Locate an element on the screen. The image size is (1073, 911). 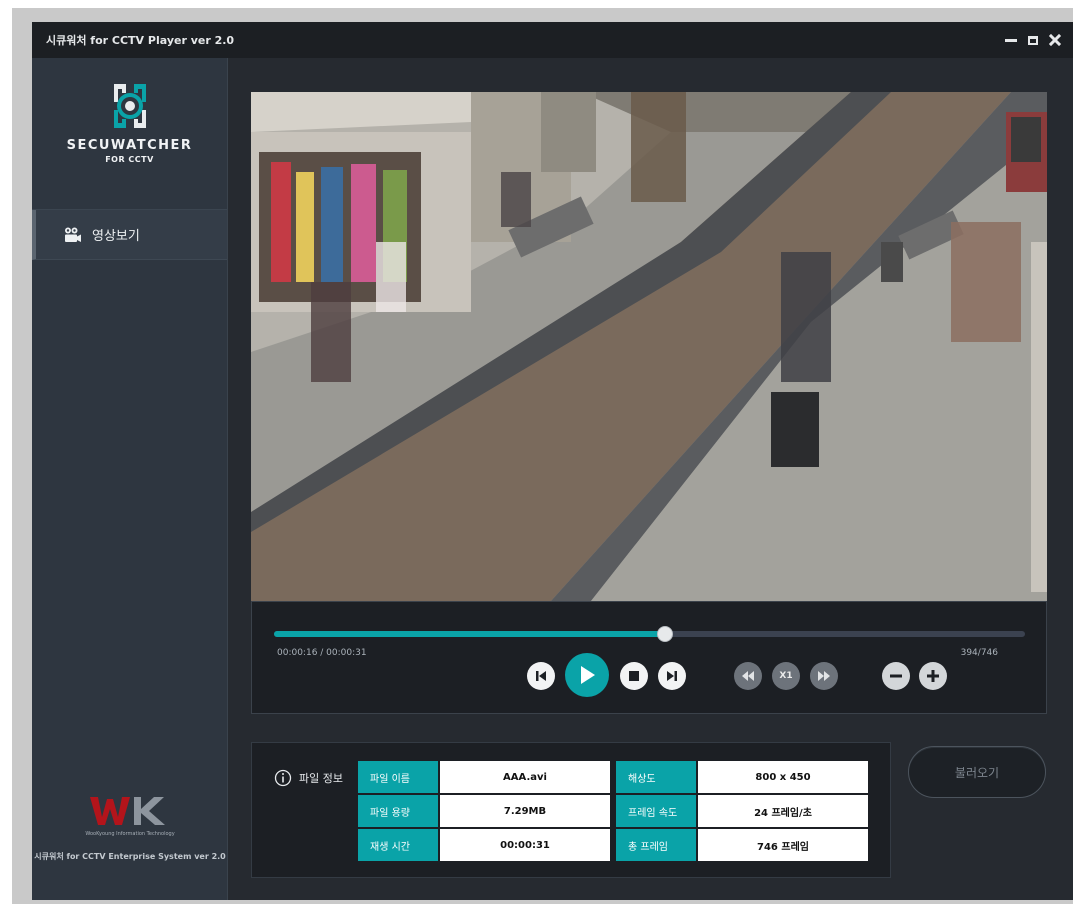
play-icon is located at coordinates (588, 675).